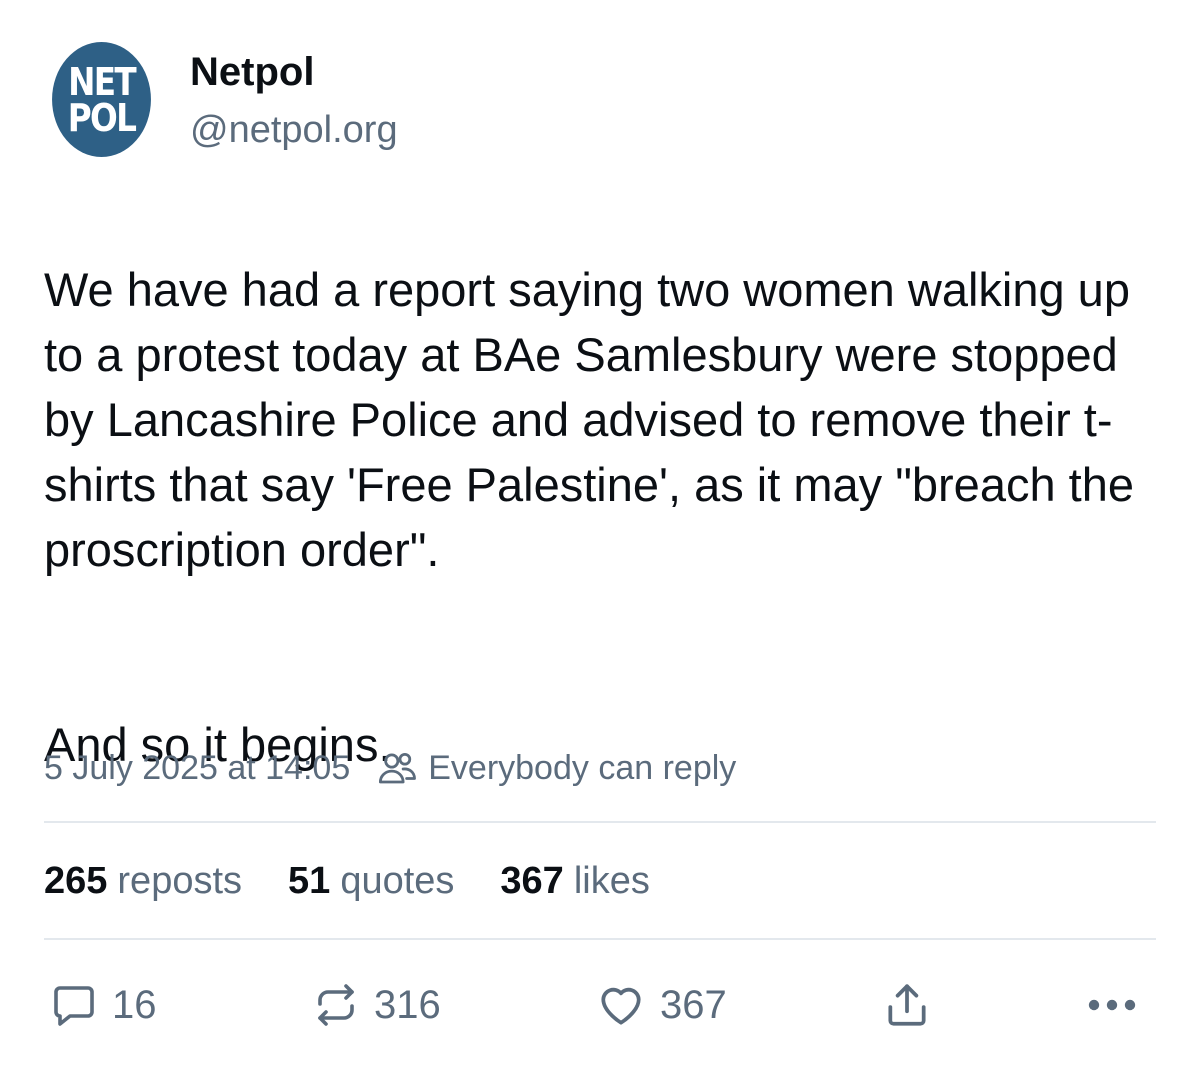  What do you see at coordinates (252, 72) in the screenshot?
I see `author-display-name: Netpol` at bounding box center [252, 72].